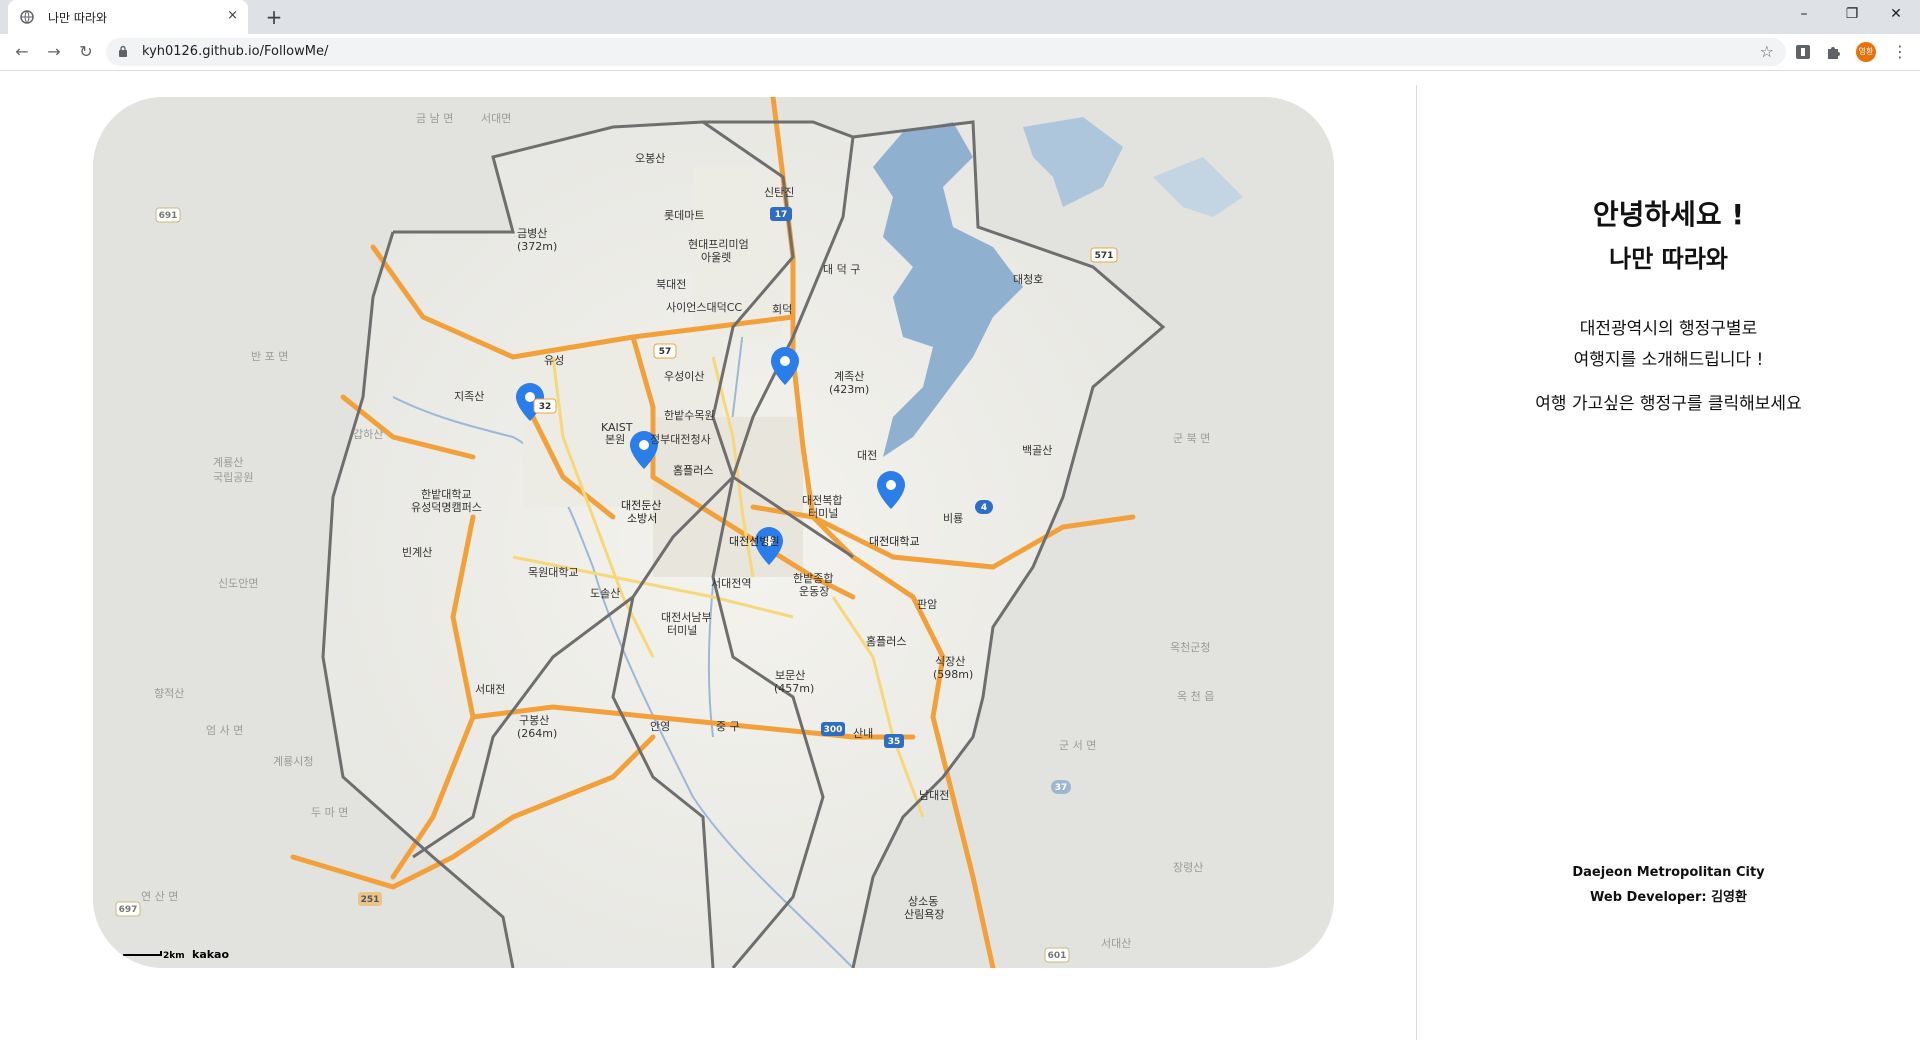 The image size is (1920, 1040). I want to click on label-sangso: 상소동, so click(923, 901).